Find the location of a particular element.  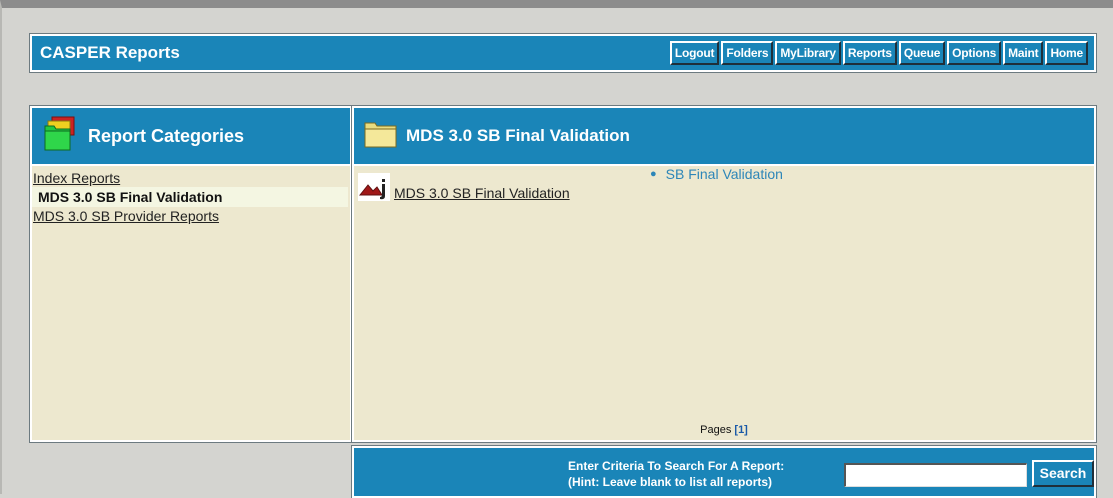

folders-button: Folders is located at coordinates (747, 53).